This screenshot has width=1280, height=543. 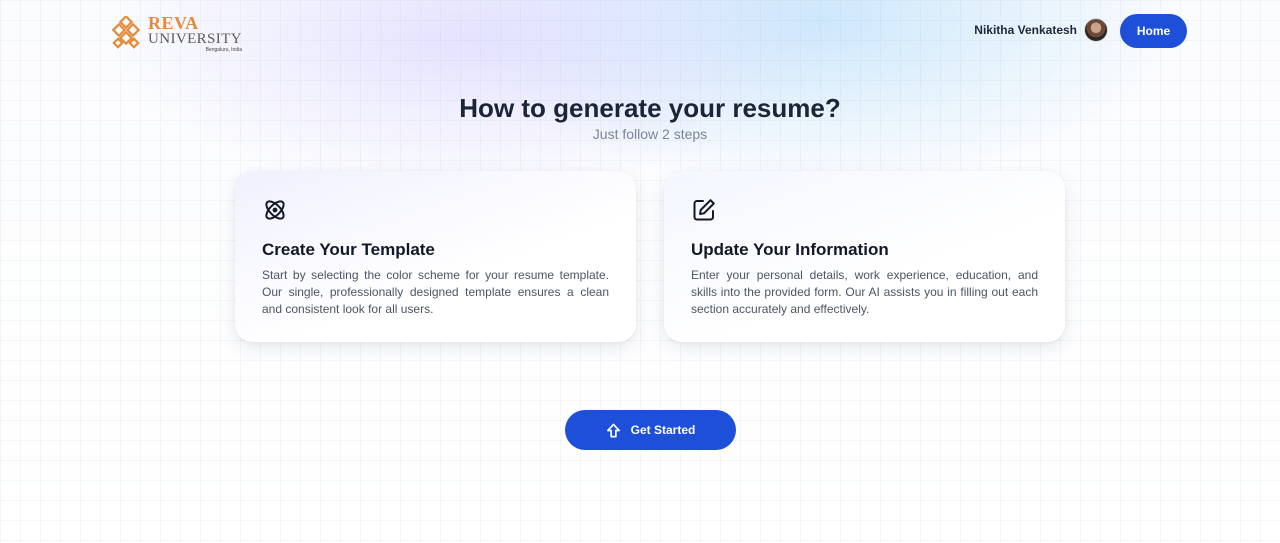 I want to click on page-title: How to generate your resume?, so click(x=650, y=108).